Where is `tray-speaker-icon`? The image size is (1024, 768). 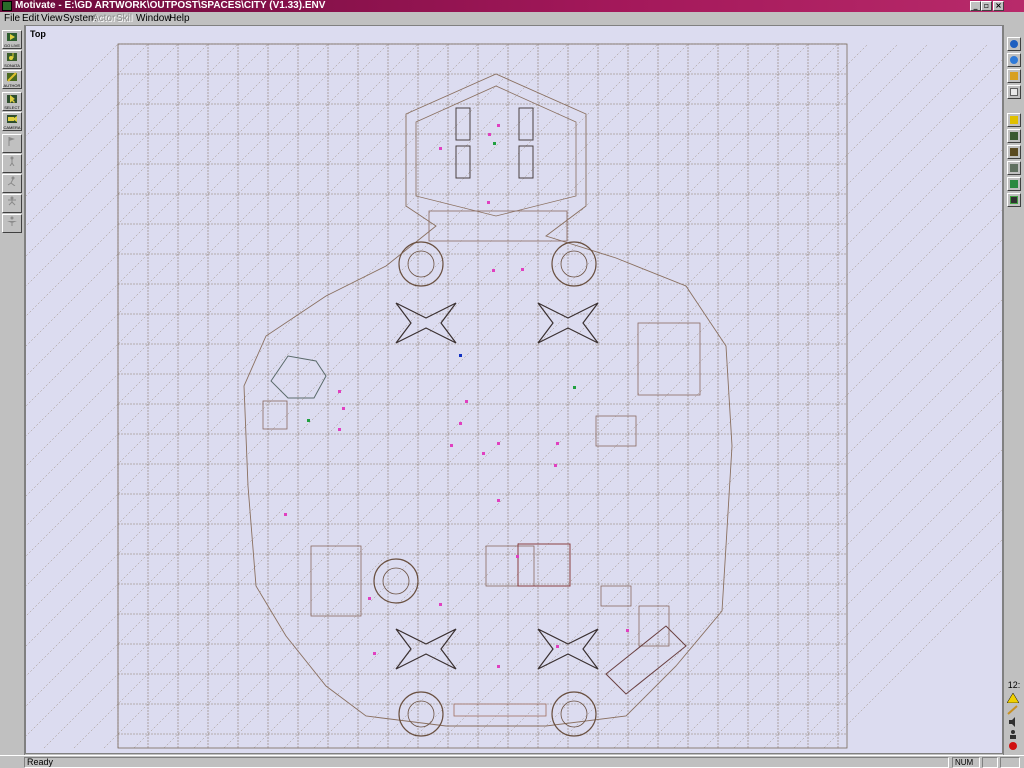 tray-speaker-icon is located at coordinates (1013, 722).